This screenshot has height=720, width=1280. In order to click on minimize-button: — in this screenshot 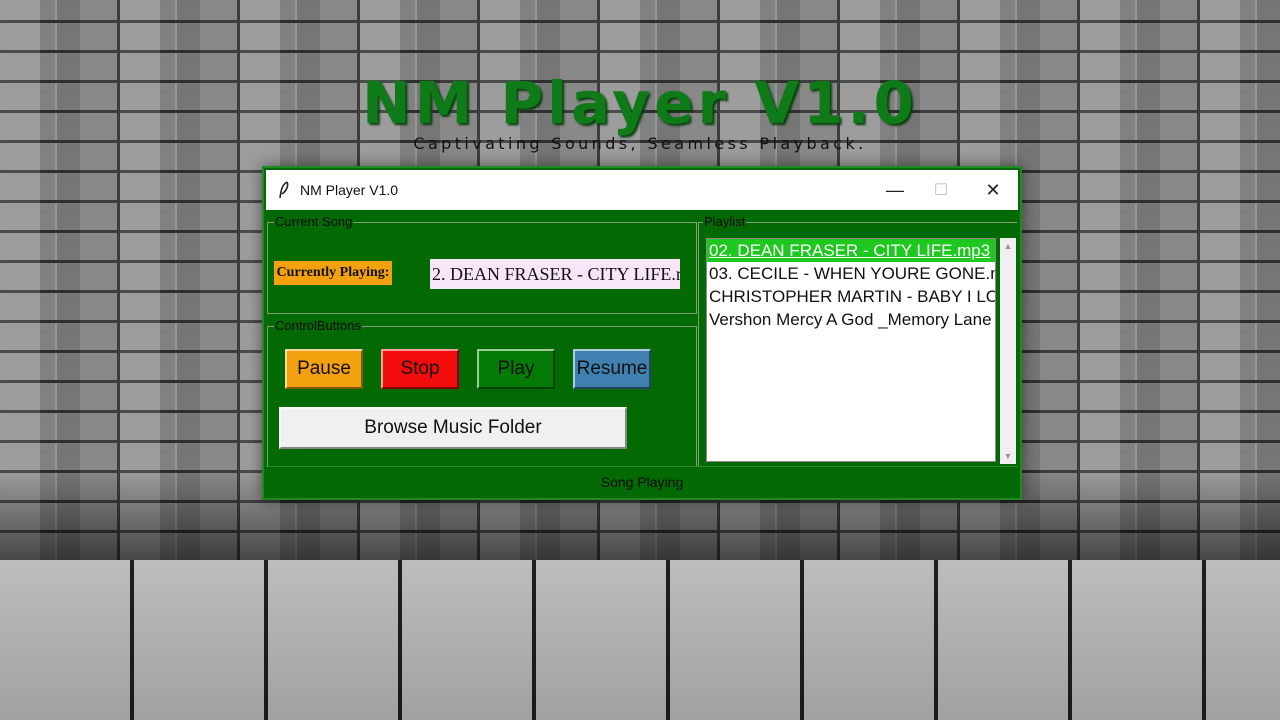, I will do `click(895, 190)`.